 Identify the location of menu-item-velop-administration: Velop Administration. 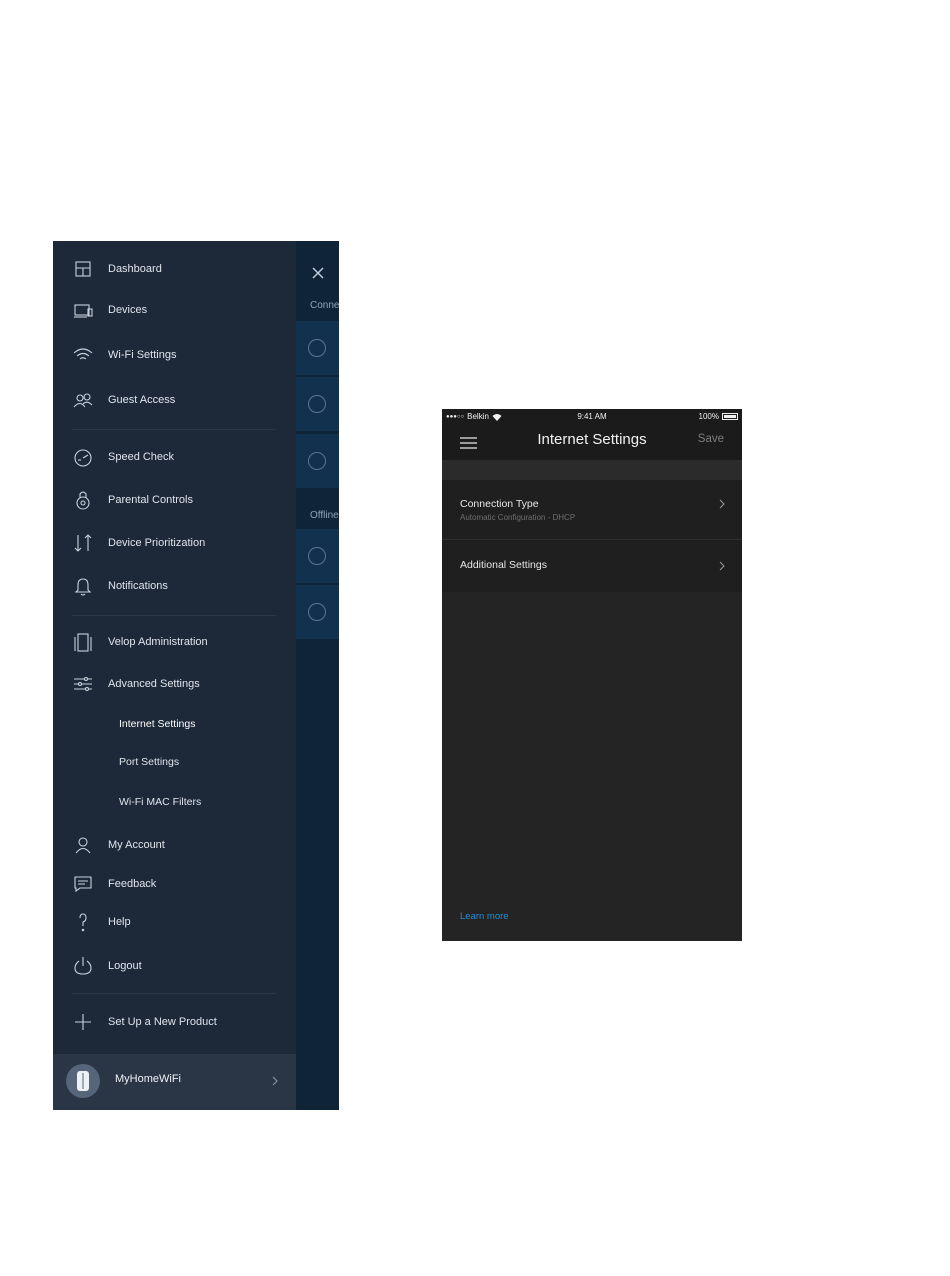
(174, 642).